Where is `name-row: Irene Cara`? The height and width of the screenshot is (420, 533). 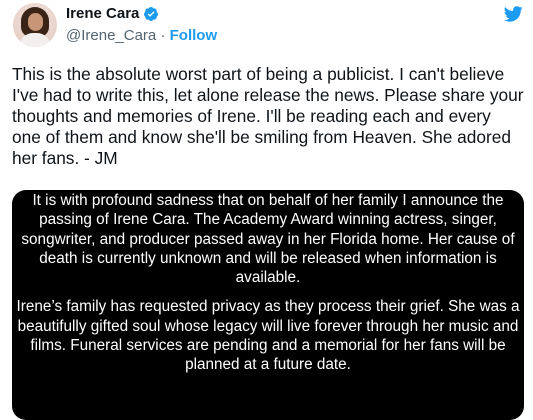 name-row: Irene Cara is located at coordinates (112, 13).